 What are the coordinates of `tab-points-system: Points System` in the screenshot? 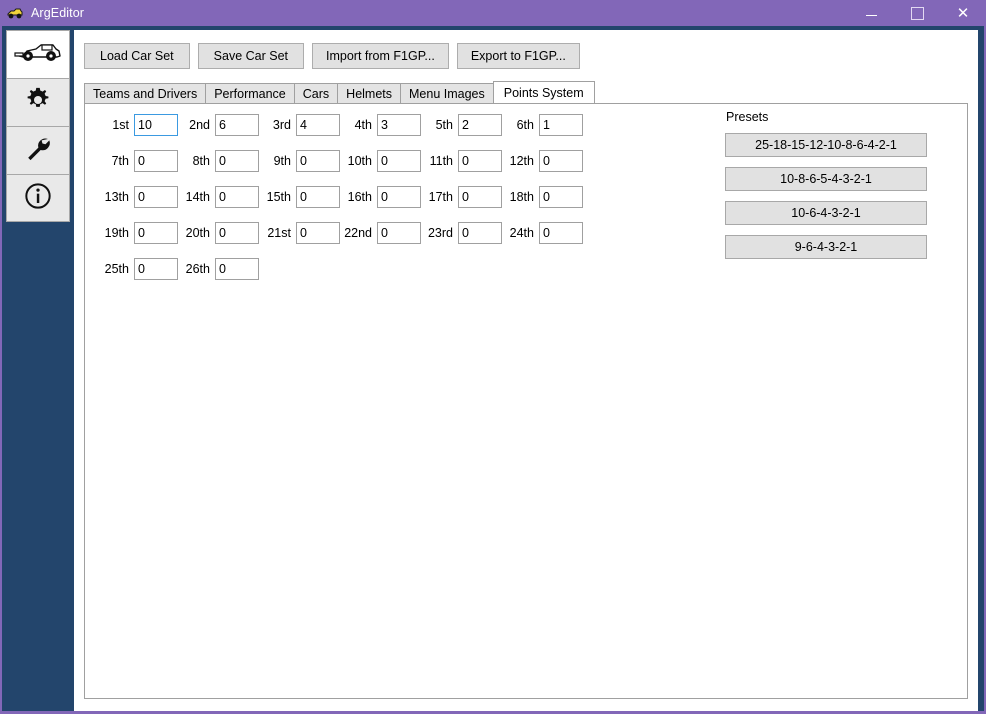 It's located at (543, 92).